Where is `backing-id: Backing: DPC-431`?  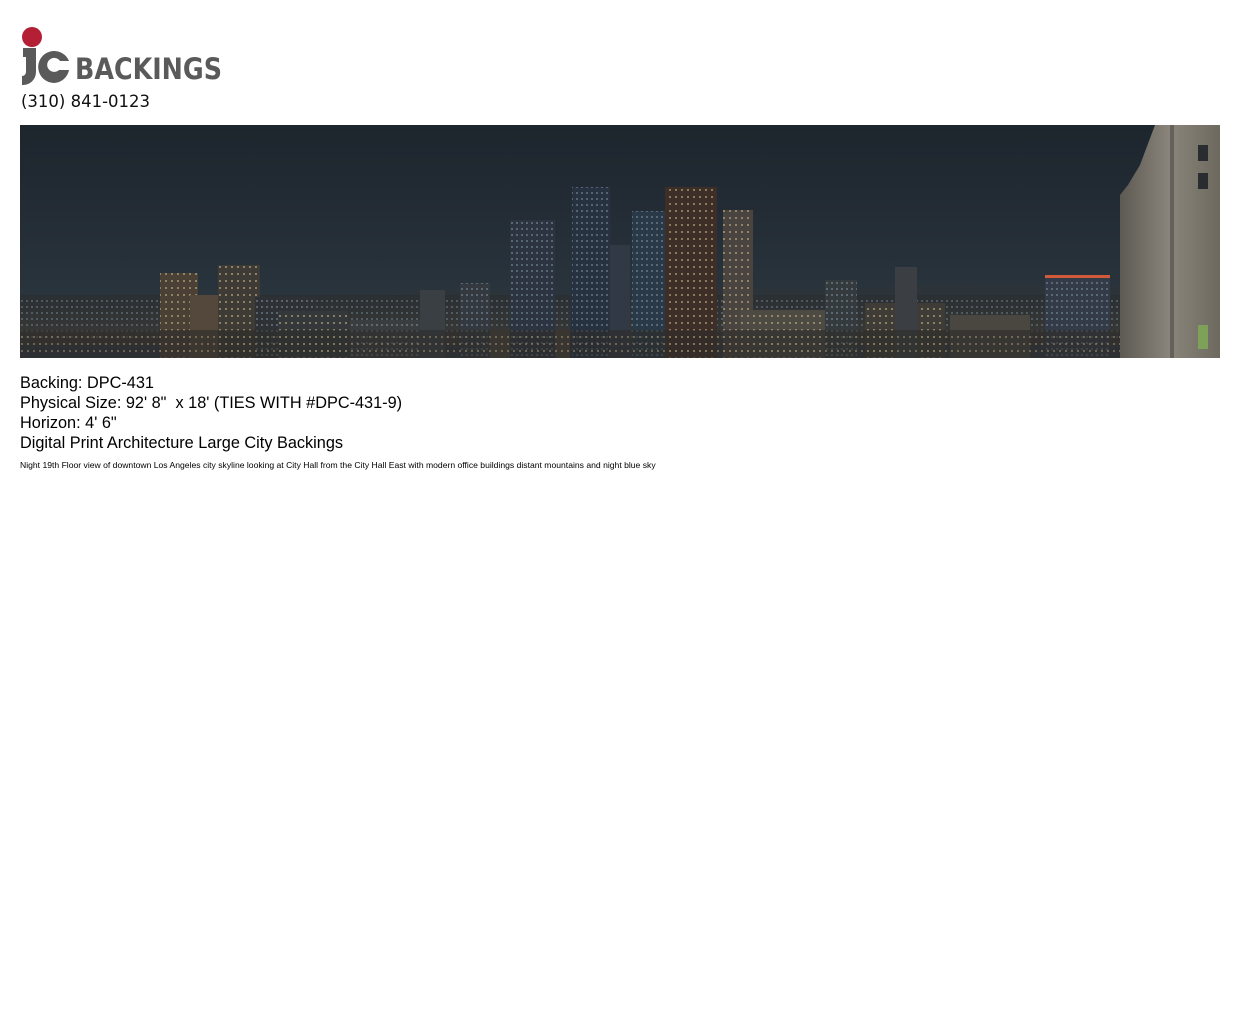 backing-id: Backing: DPC-431 is located at coordinates (87, 383).